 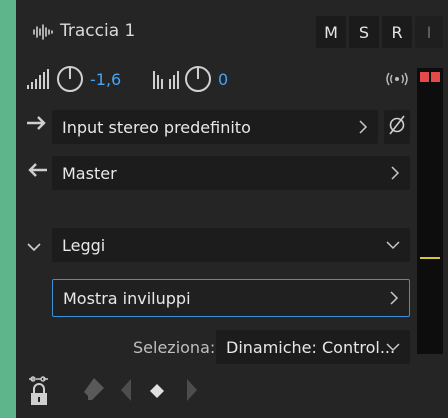 What do you see at coordinates (231, 245) in the screenshot?
I see `automation-mode-select: Leggi` at bounding box center [231, 245].